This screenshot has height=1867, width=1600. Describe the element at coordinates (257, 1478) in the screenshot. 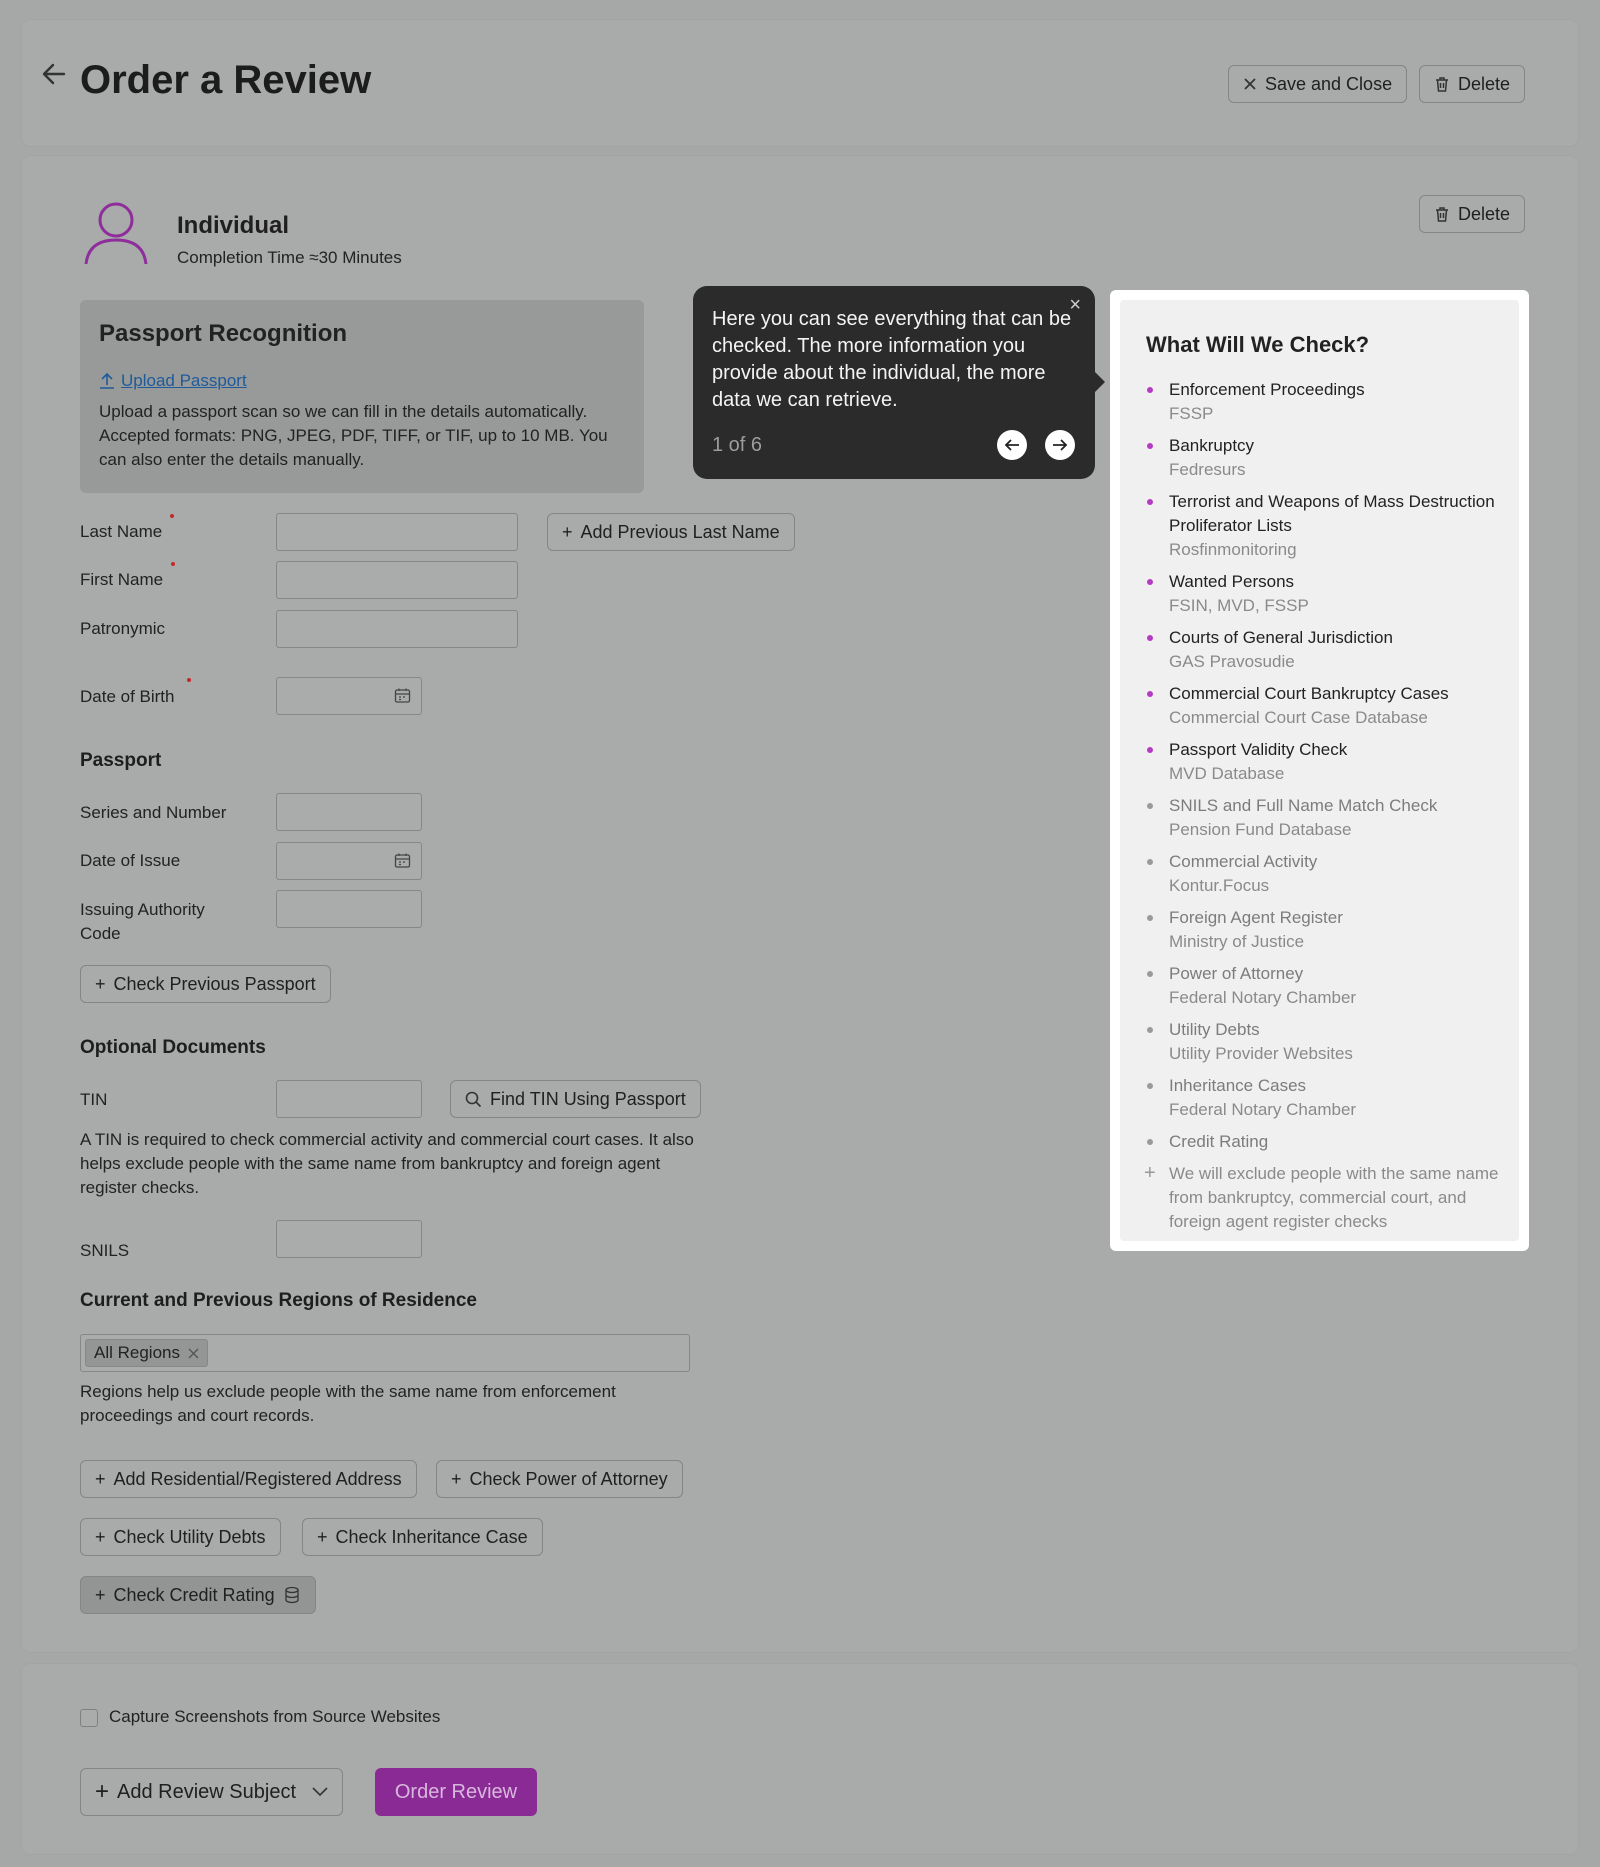

I see `add-address-label: Add Residential/Registered Address` at that location.